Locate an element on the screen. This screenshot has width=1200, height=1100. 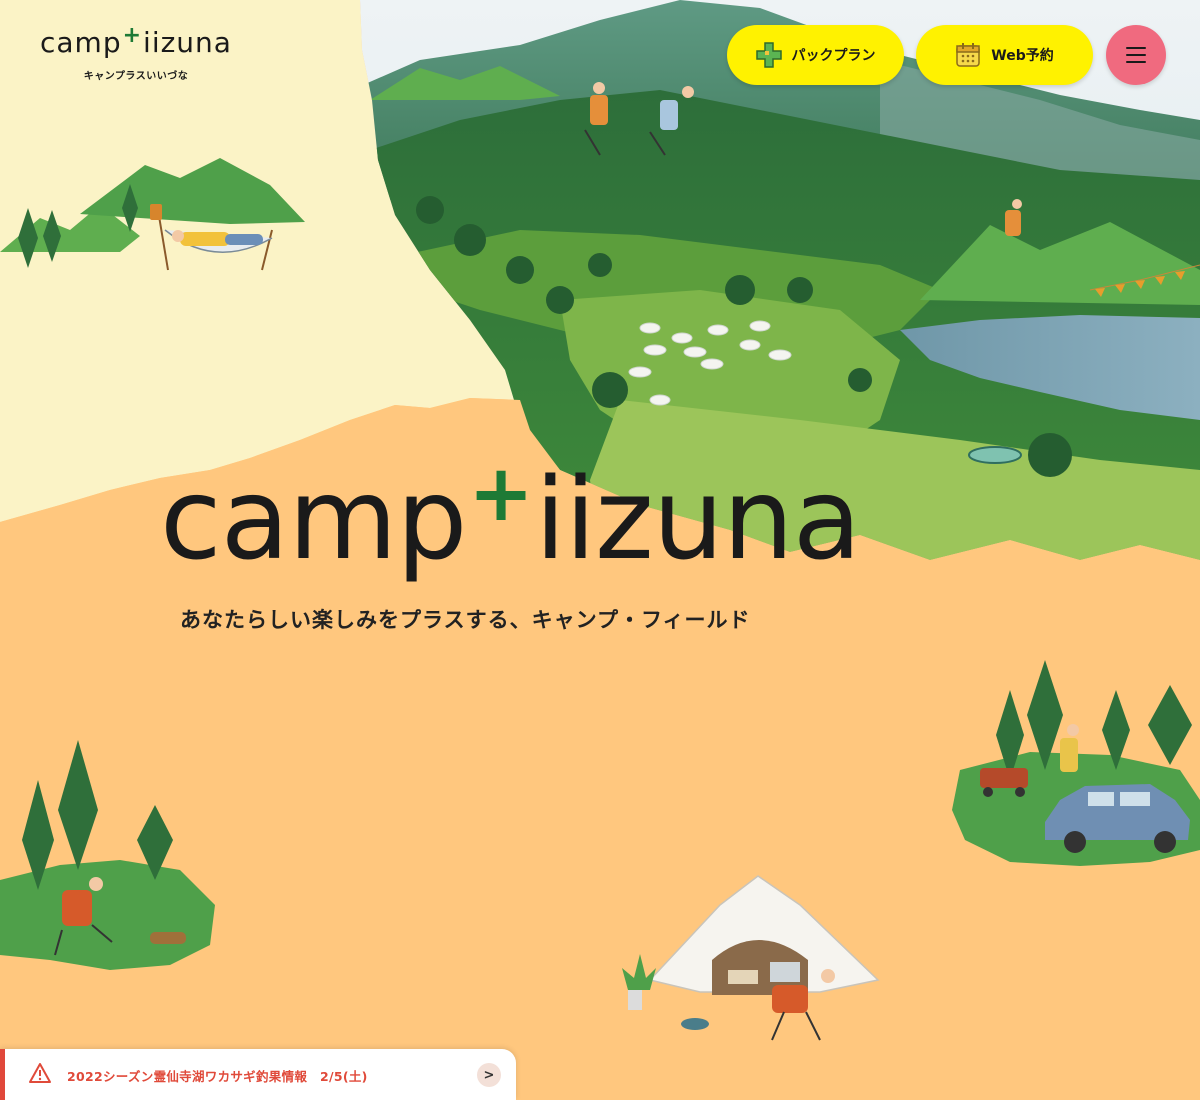
menu-button is located at coordinates (1136, 55).